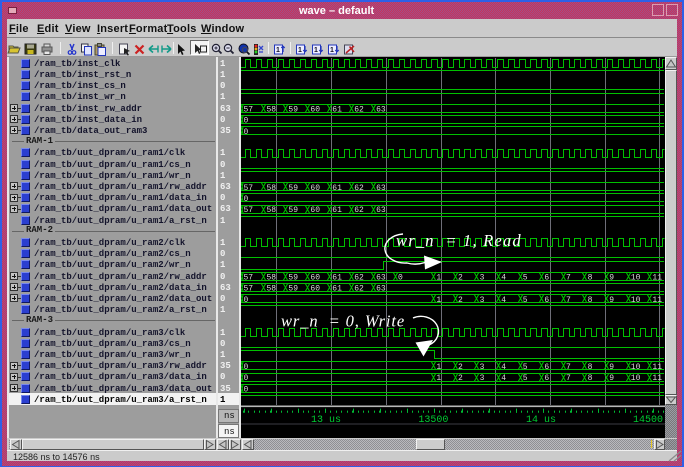 The height and width of the screenshot is (467, 684). I want to click on svg-text: wr_n = 0, Write, so click(343, 321).